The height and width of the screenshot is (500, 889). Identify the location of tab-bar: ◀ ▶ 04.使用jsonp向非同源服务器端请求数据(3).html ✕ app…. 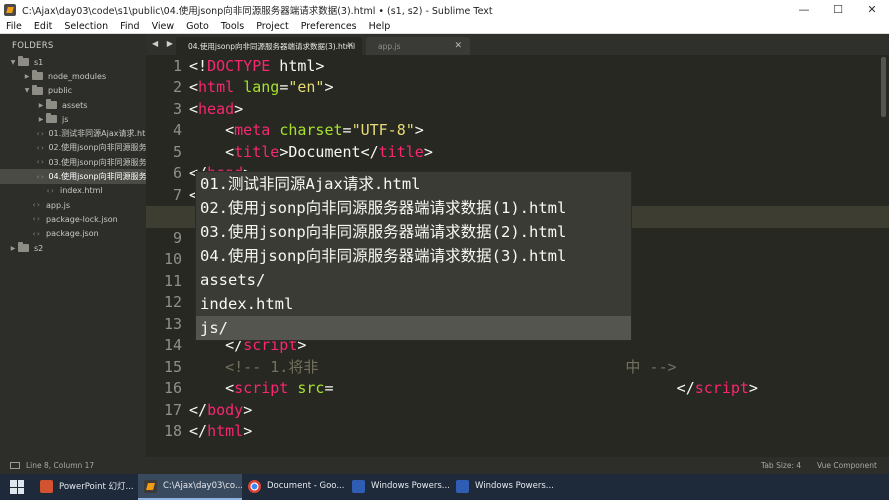
(517, 44).